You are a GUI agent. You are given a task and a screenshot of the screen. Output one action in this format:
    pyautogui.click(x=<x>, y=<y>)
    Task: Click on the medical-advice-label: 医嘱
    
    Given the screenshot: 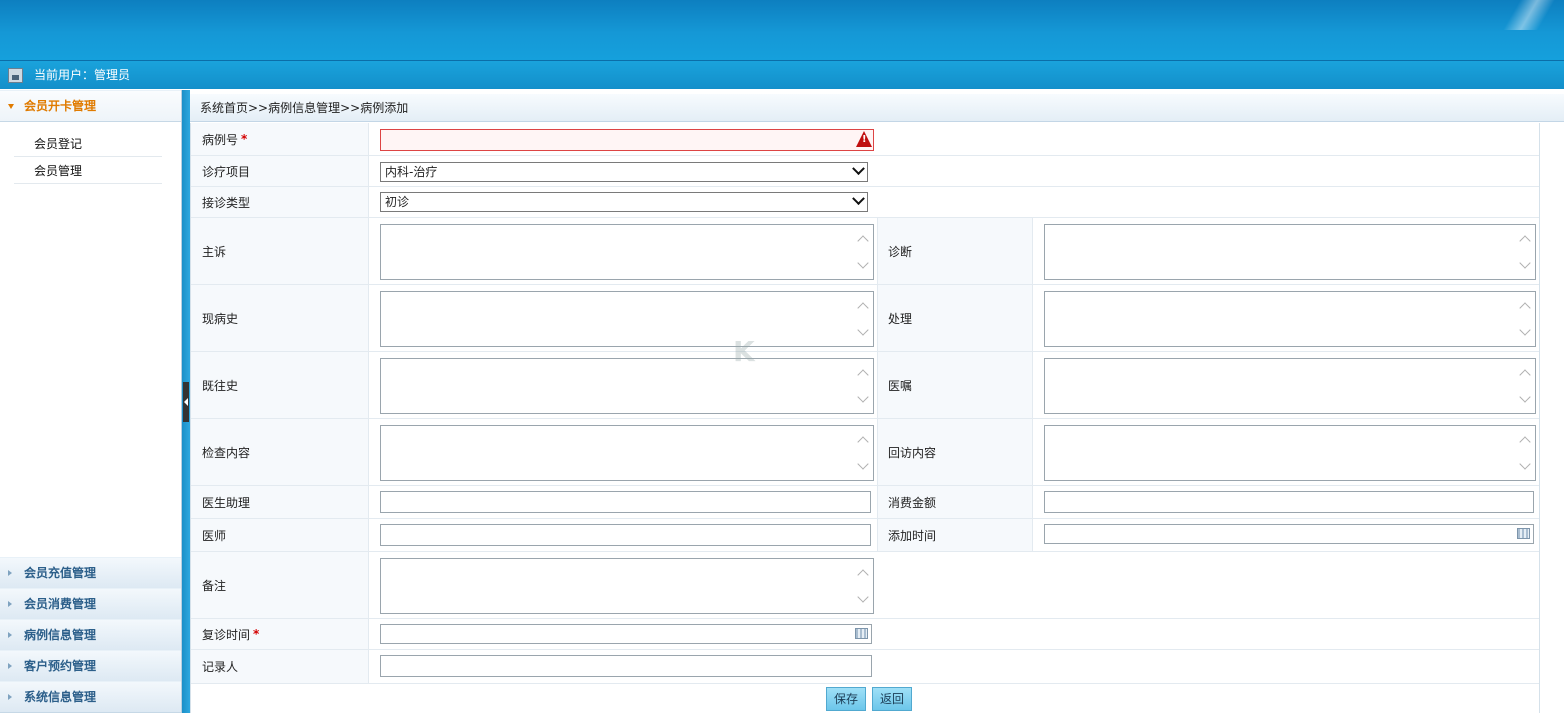 What is the action you would take?
    pyautogui.click(x=955, y=385)
    